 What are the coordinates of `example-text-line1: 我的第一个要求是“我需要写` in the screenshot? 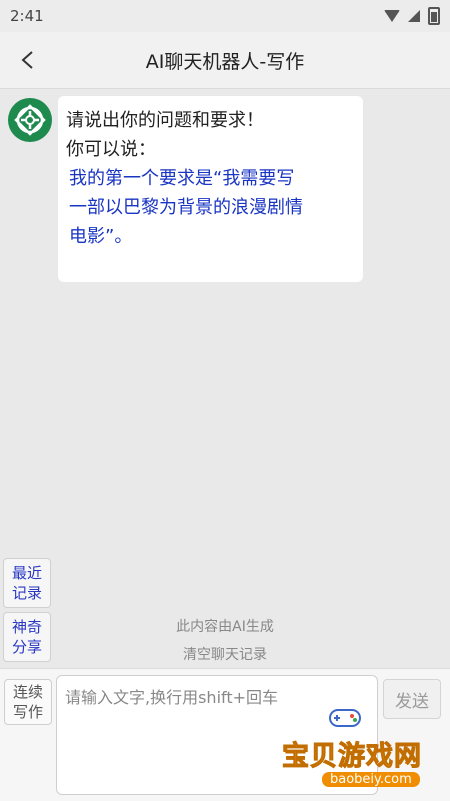 It's located at (210, 178).